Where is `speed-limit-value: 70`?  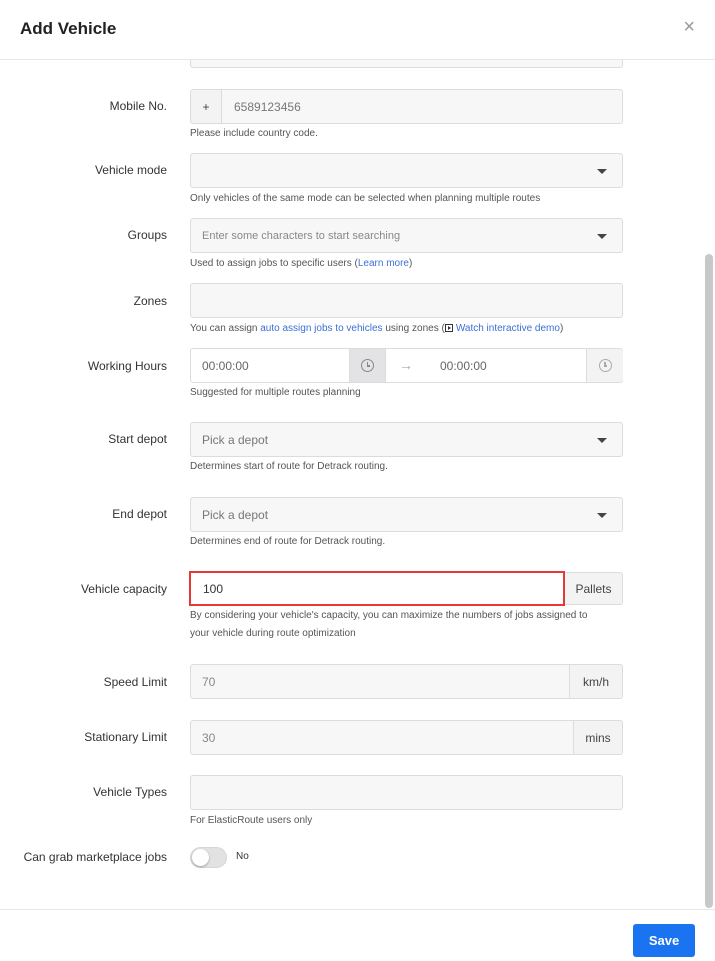 speed-limit-value: 70 is located at coordinates (209, 682).